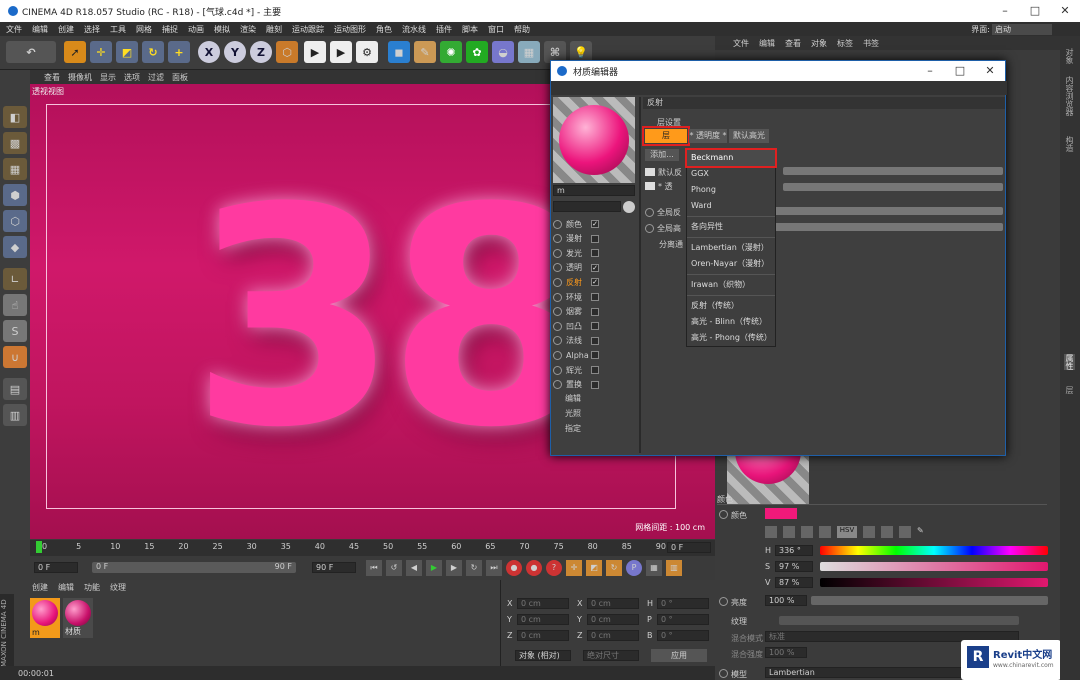 The width and height of the screenshot is (1080, 680). Describe the element at coordinates (865, 672) in the screenshot. I see `model-select: Lambertian` at that location.